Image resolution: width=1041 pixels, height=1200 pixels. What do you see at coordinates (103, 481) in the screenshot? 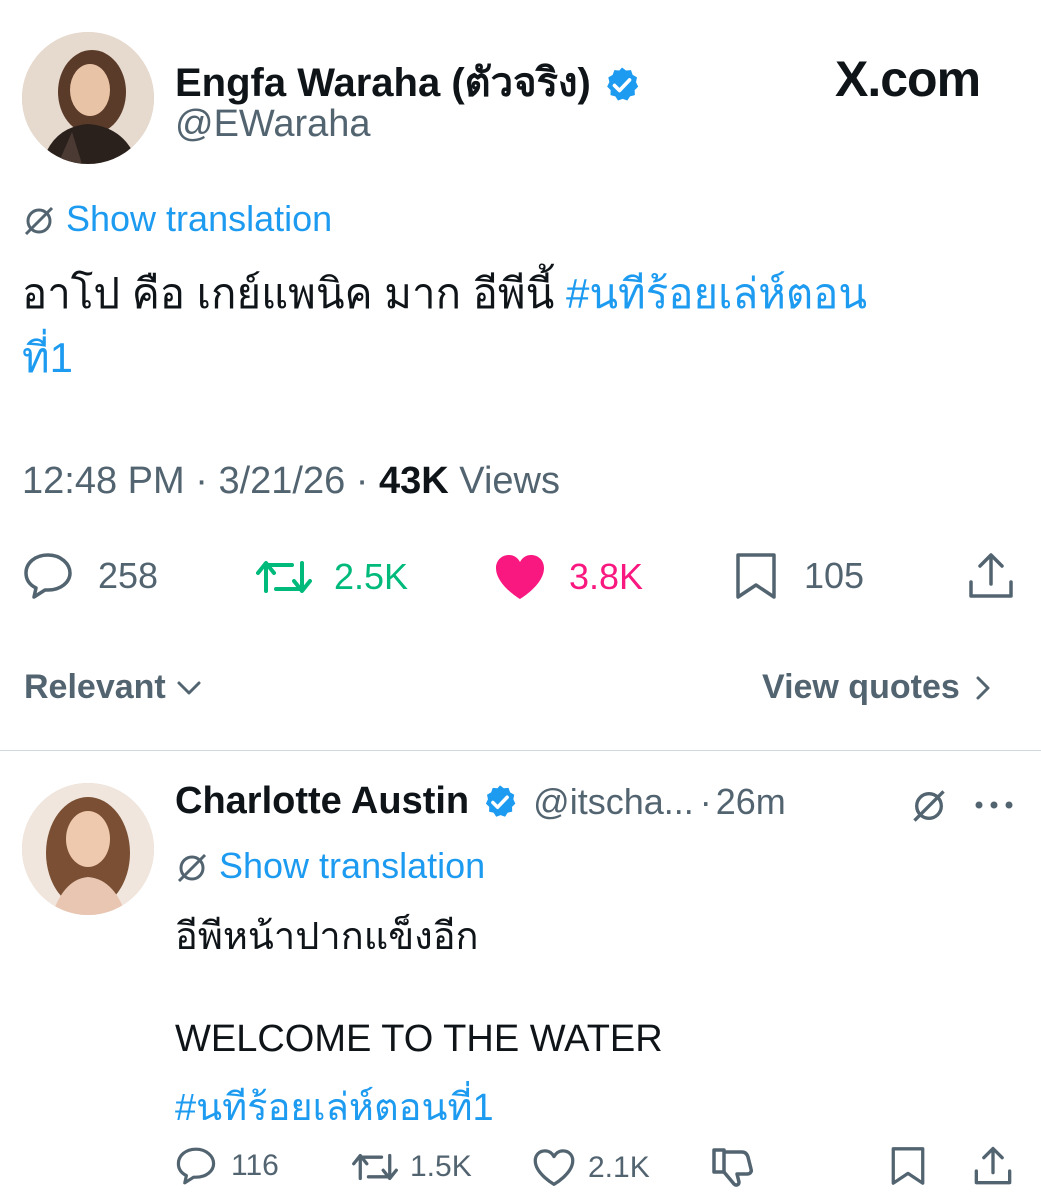
I see `tweet-time: 12:48 PM` at bounding box center [103, 481].